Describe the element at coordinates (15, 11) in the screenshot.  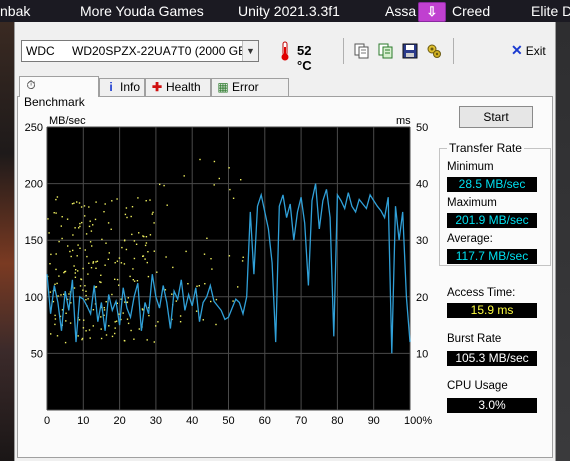
I see `taskbar-item: nbak` at that location.